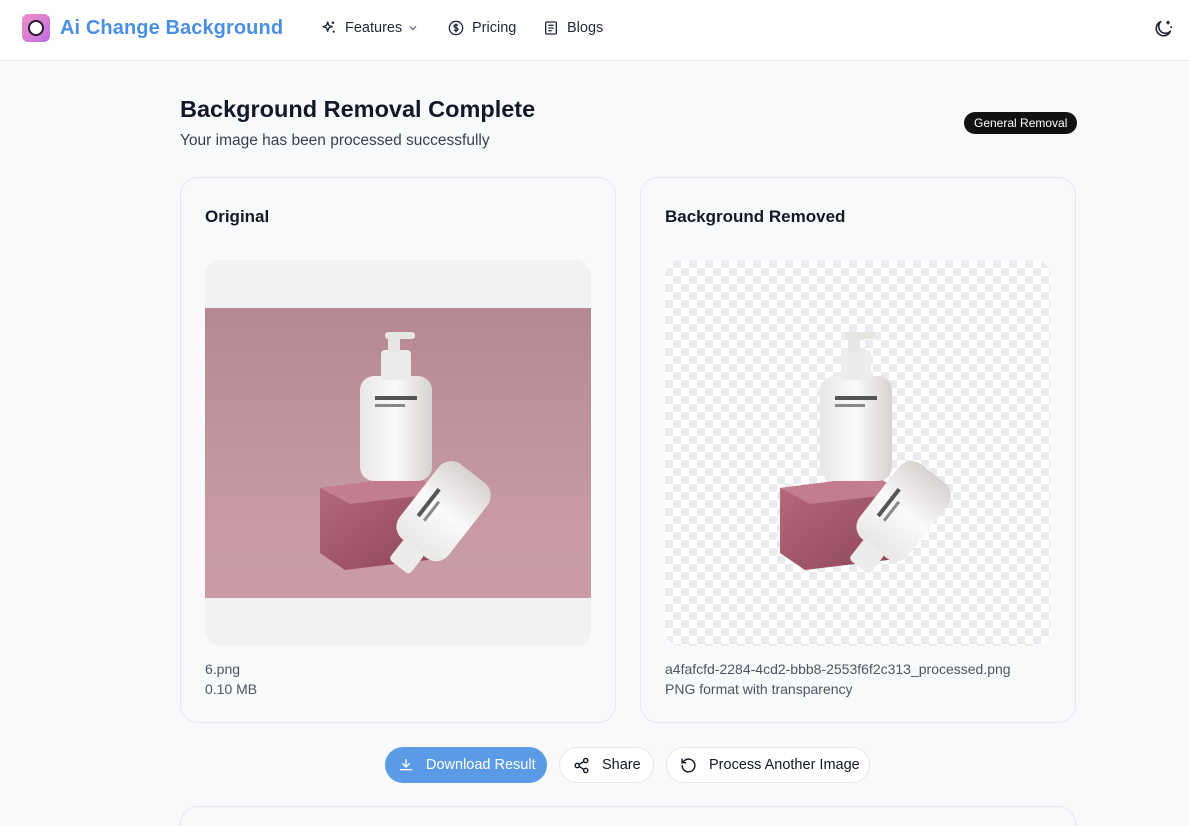  I want to click on mode-badge: General Removal, so click(1021, 123).